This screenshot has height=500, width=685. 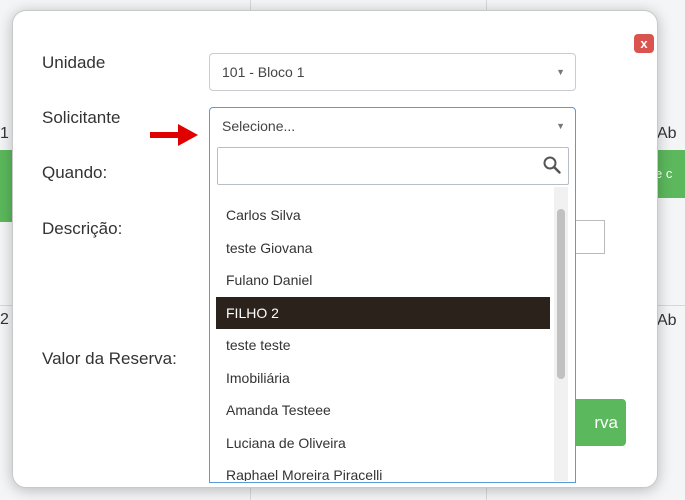 What do you see at coordinates (263, 215) in the screenshot?
I see `list-item-label: Carlos Silva` at bounding box center [263, 215].